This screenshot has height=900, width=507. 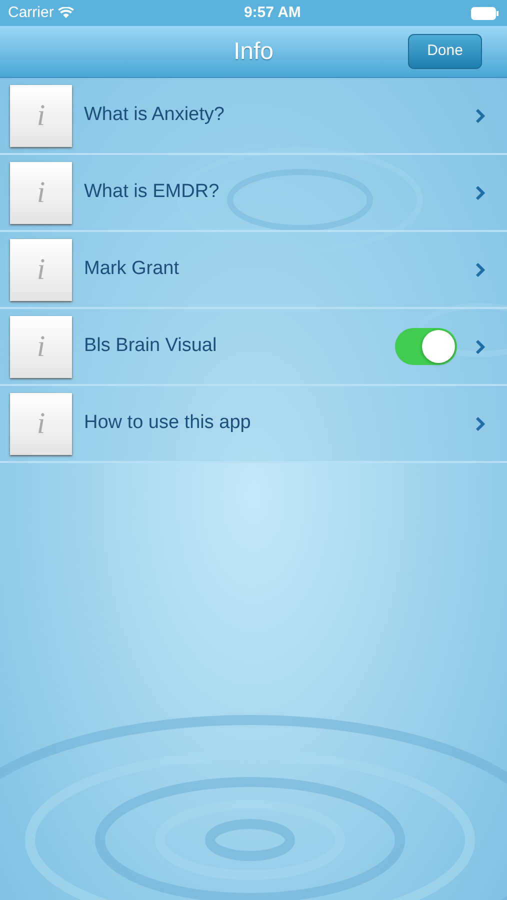 I want to click on row-label: Bls Brain Visual, so click(x=151, y=346).